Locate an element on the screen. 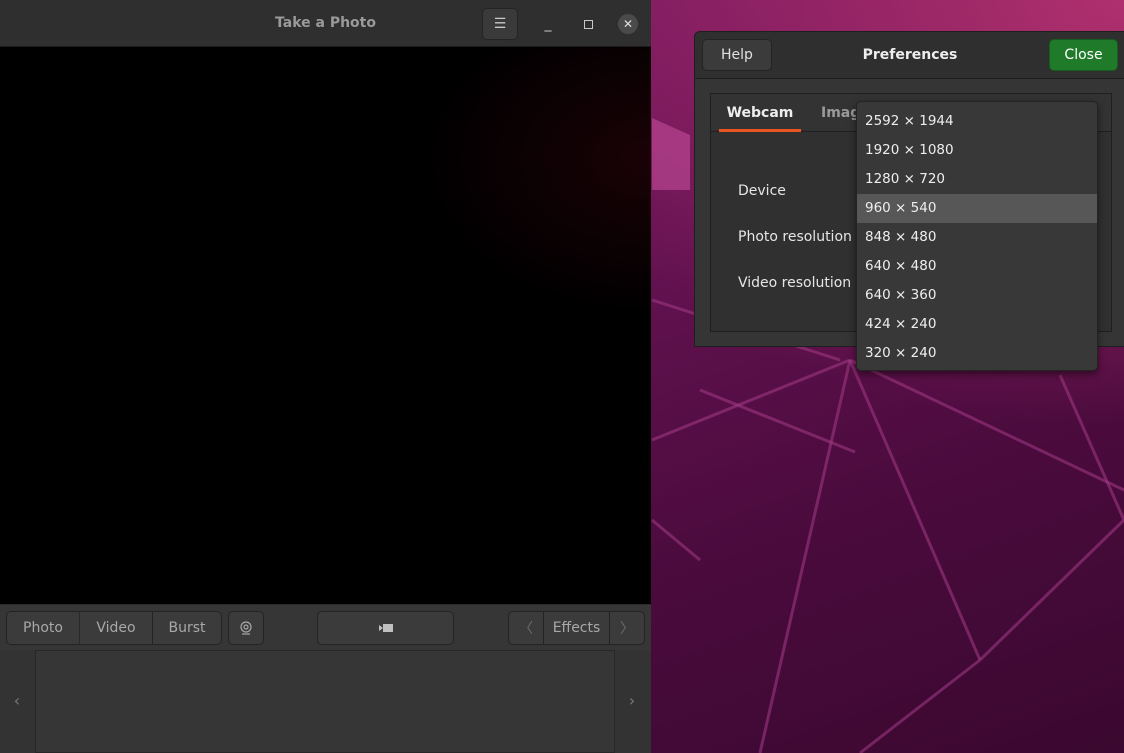 The height and width of the screenshot is (753, 1124). resolution-option: 640 × 480 is located at coordinates (977, 266).